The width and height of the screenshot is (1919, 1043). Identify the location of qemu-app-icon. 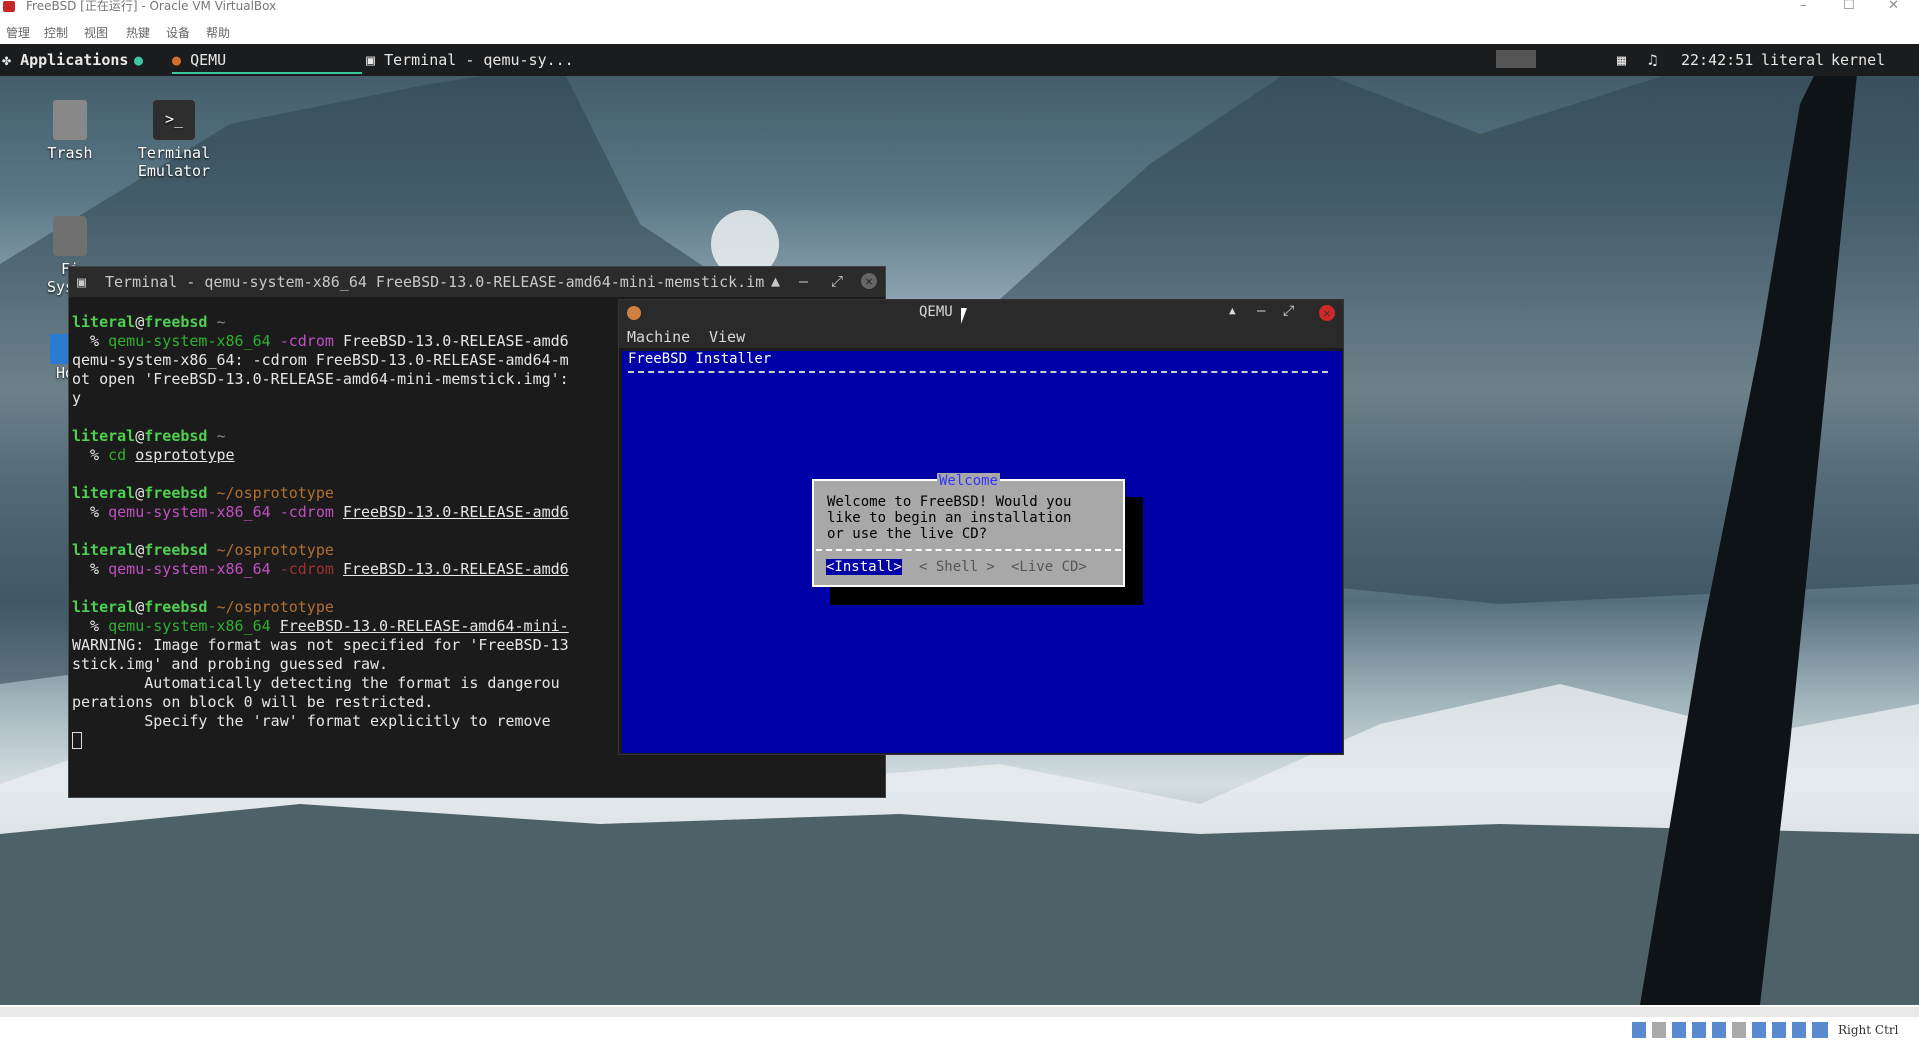
(634, 313).